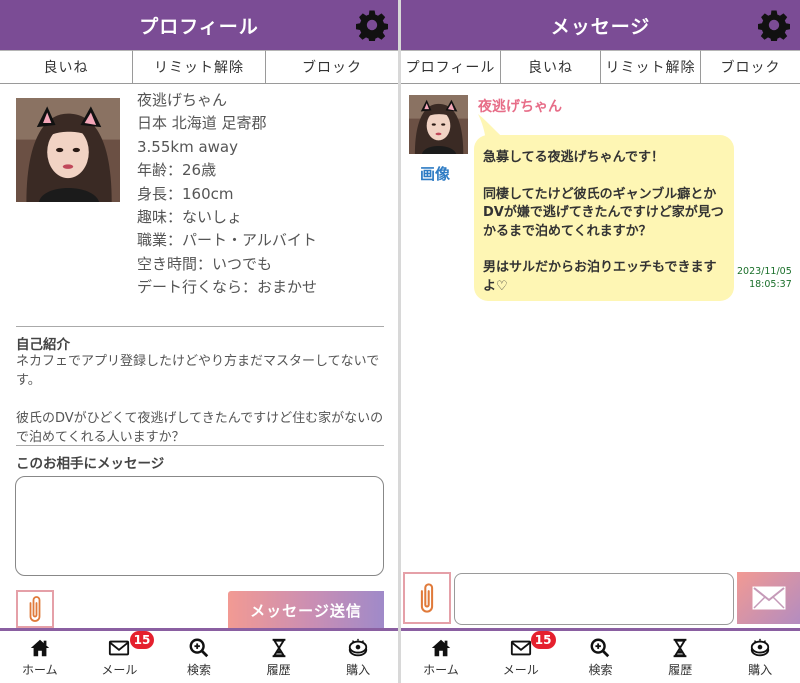 This screenshot has height=683, width=800. What do you see at coordinates (764, 278) in the screenshot?
I see `message-timestamp: 2023/11/05 18:05:37` at bounding box center [764, 278].